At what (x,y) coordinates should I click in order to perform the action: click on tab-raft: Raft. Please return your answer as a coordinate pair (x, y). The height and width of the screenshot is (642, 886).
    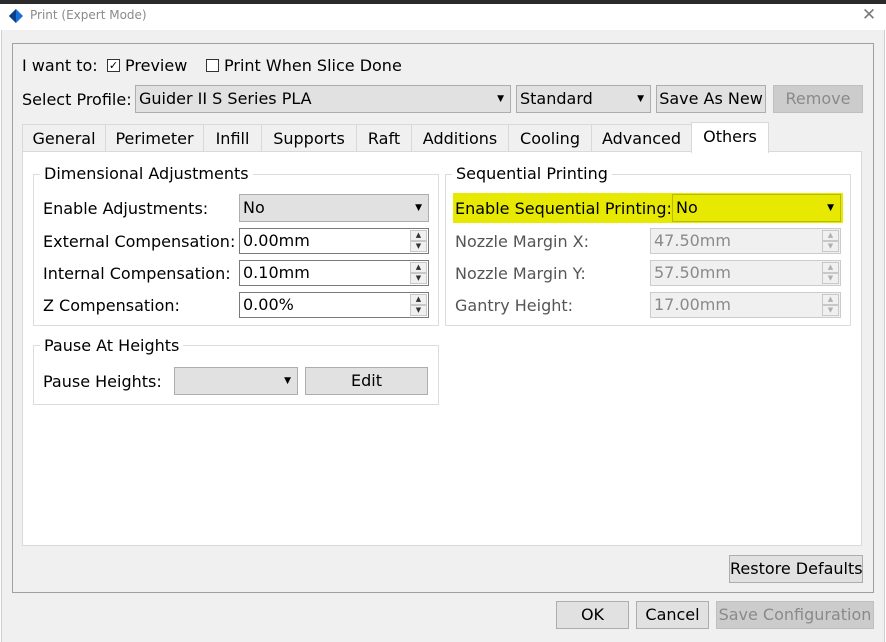
    Looking at the image, I should click on (384, 138).